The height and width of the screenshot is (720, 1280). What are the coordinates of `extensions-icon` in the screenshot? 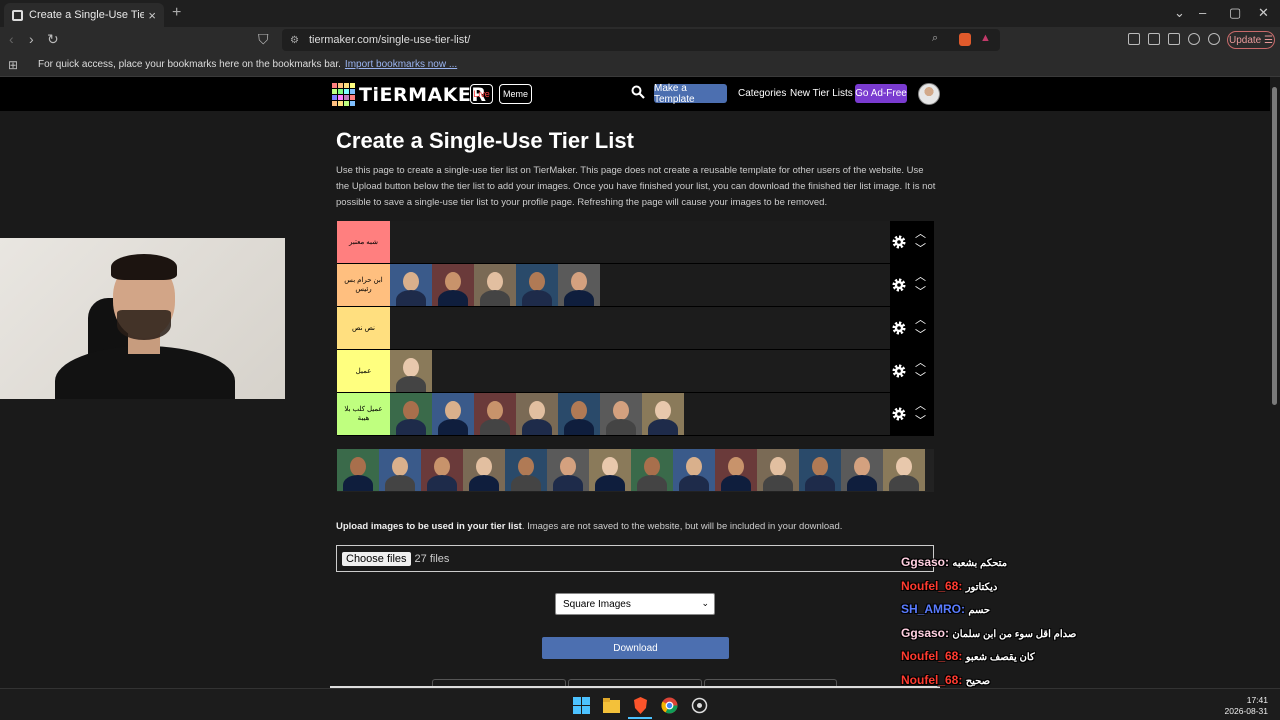 It's located at (1134, 39).